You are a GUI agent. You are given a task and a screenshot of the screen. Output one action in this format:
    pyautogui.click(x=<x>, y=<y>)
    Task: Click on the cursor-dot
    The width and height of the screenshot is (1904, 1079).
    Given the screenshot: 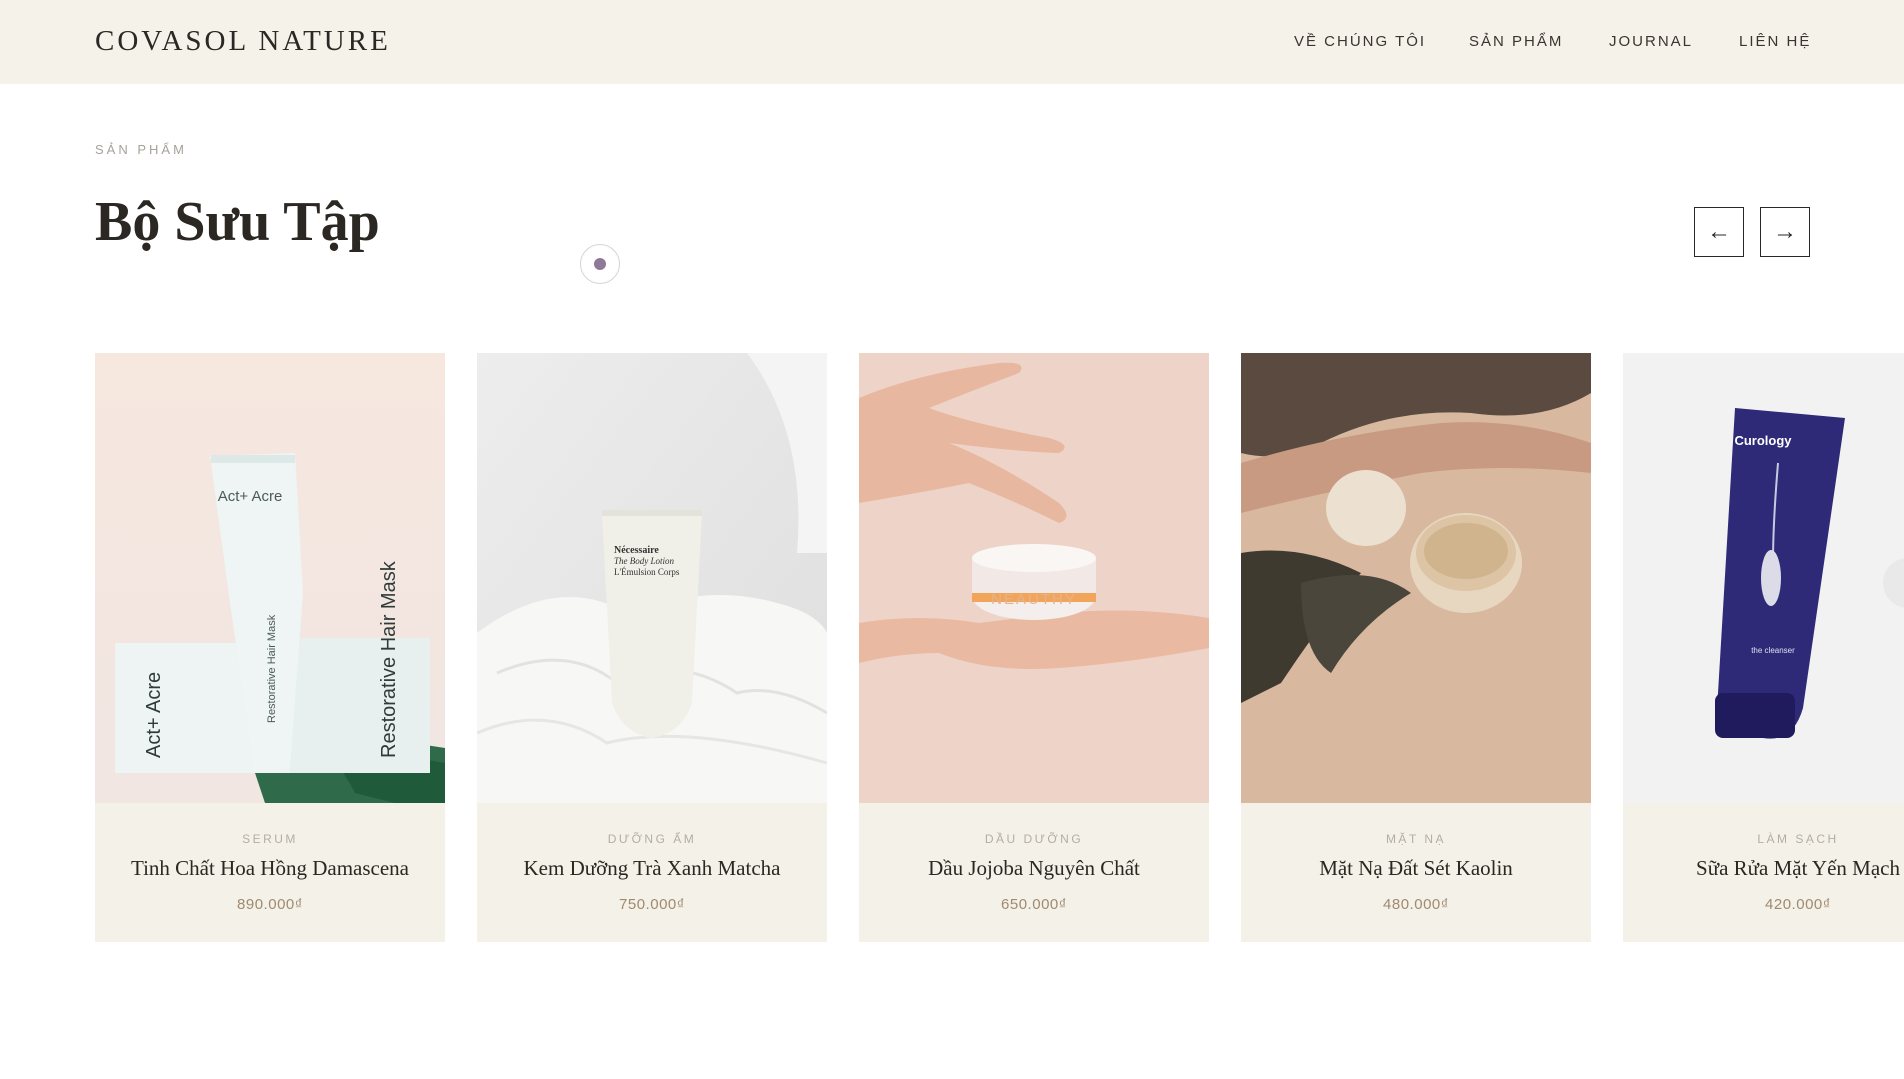 What is the action you would take?
    pyautogui.click(x=600, y=264)
    